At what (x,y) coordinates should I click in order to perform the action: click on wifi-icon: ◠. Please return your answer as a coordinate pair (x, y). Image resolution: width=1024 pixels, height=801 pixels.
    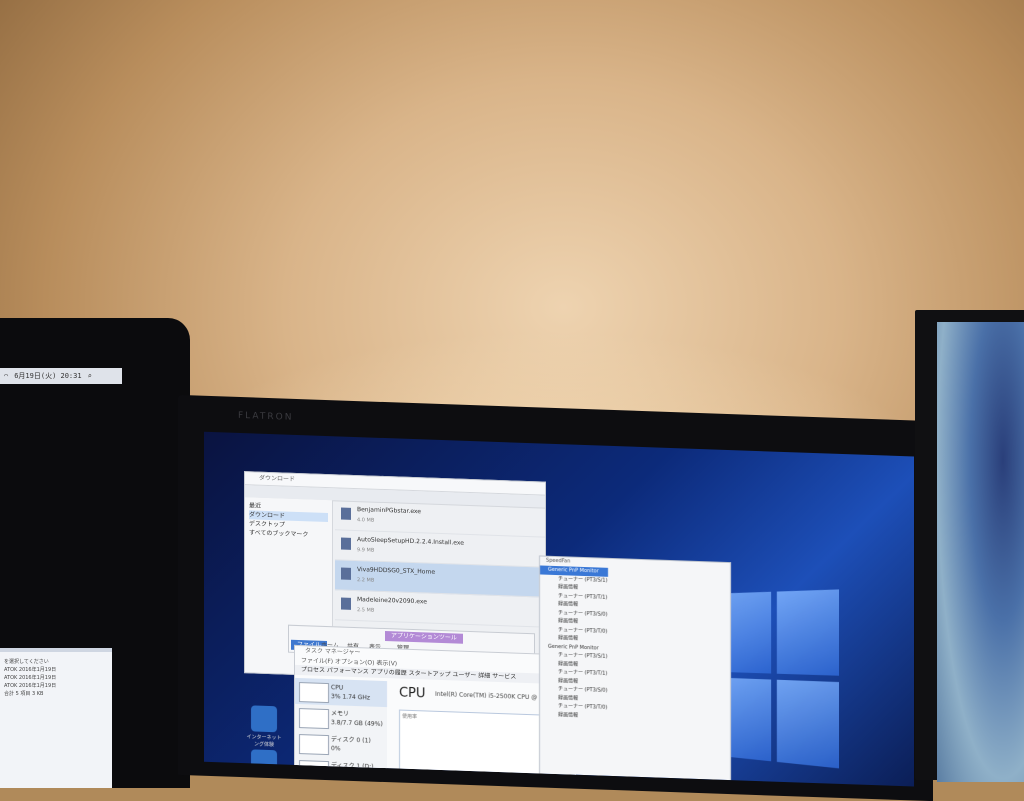
    Looking at the image, I should click on (6, 376).